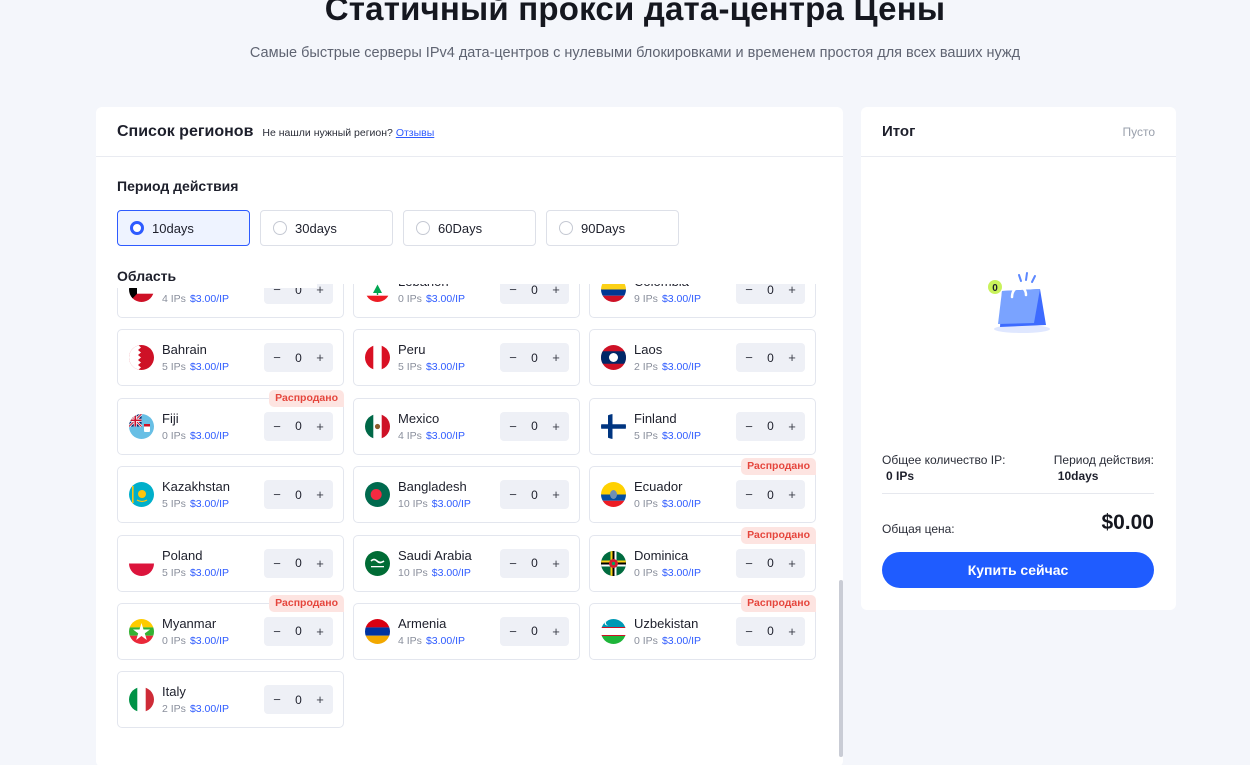 Image resolution: width=1250 pixels, height=765 pixels. I want to click on period-stat: Период действия: 10days, so click(1104, 468).